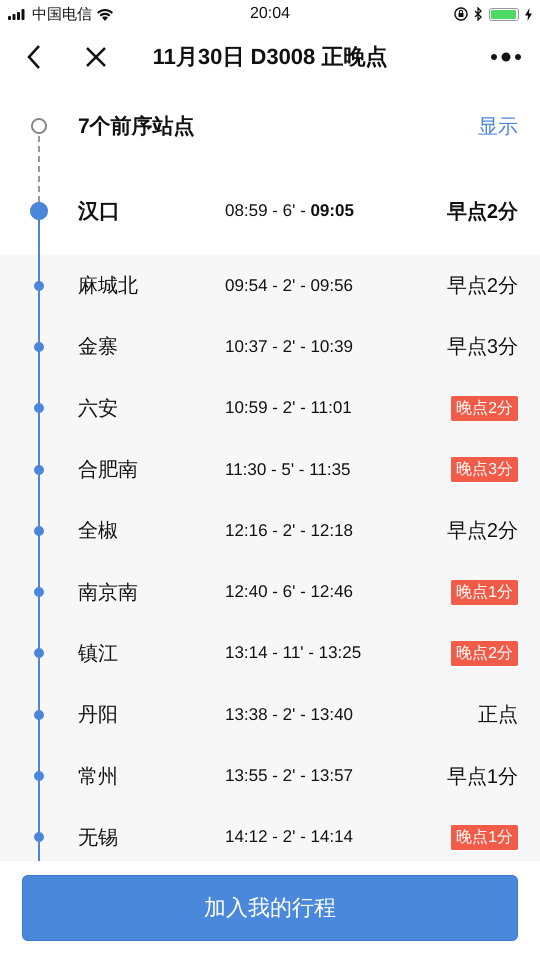 This screenshot has height=960, width=540. What do you see at coordinates (504, 14) in the screenshot?
I see `battery-icon` at bounding box center [504, 14].